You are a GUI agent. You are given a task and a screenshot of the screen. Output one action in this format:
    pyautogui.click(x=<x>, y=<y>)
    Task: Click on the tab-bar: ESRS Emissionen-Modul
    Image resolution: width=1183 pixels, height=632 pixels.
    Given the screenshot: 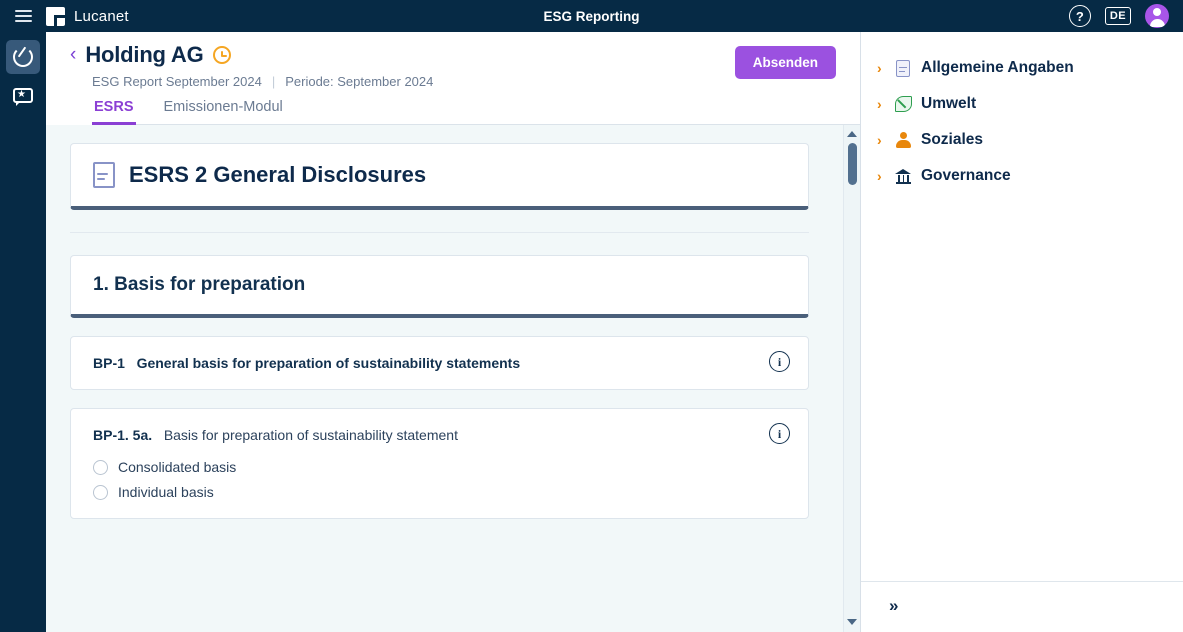 What is the action you would take?
    pyautogui.click(x=476, y=112)
    